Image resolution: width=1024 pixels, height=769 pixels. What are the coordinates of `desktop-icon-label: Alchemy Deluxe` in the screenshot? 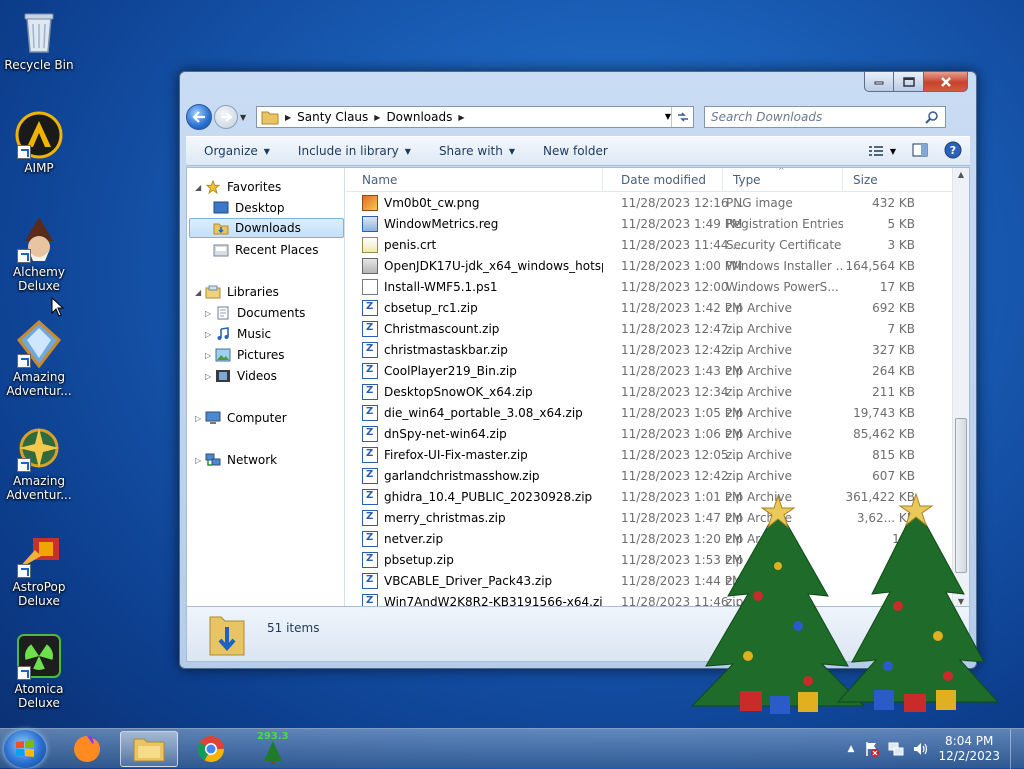 It's located at (39, 279).